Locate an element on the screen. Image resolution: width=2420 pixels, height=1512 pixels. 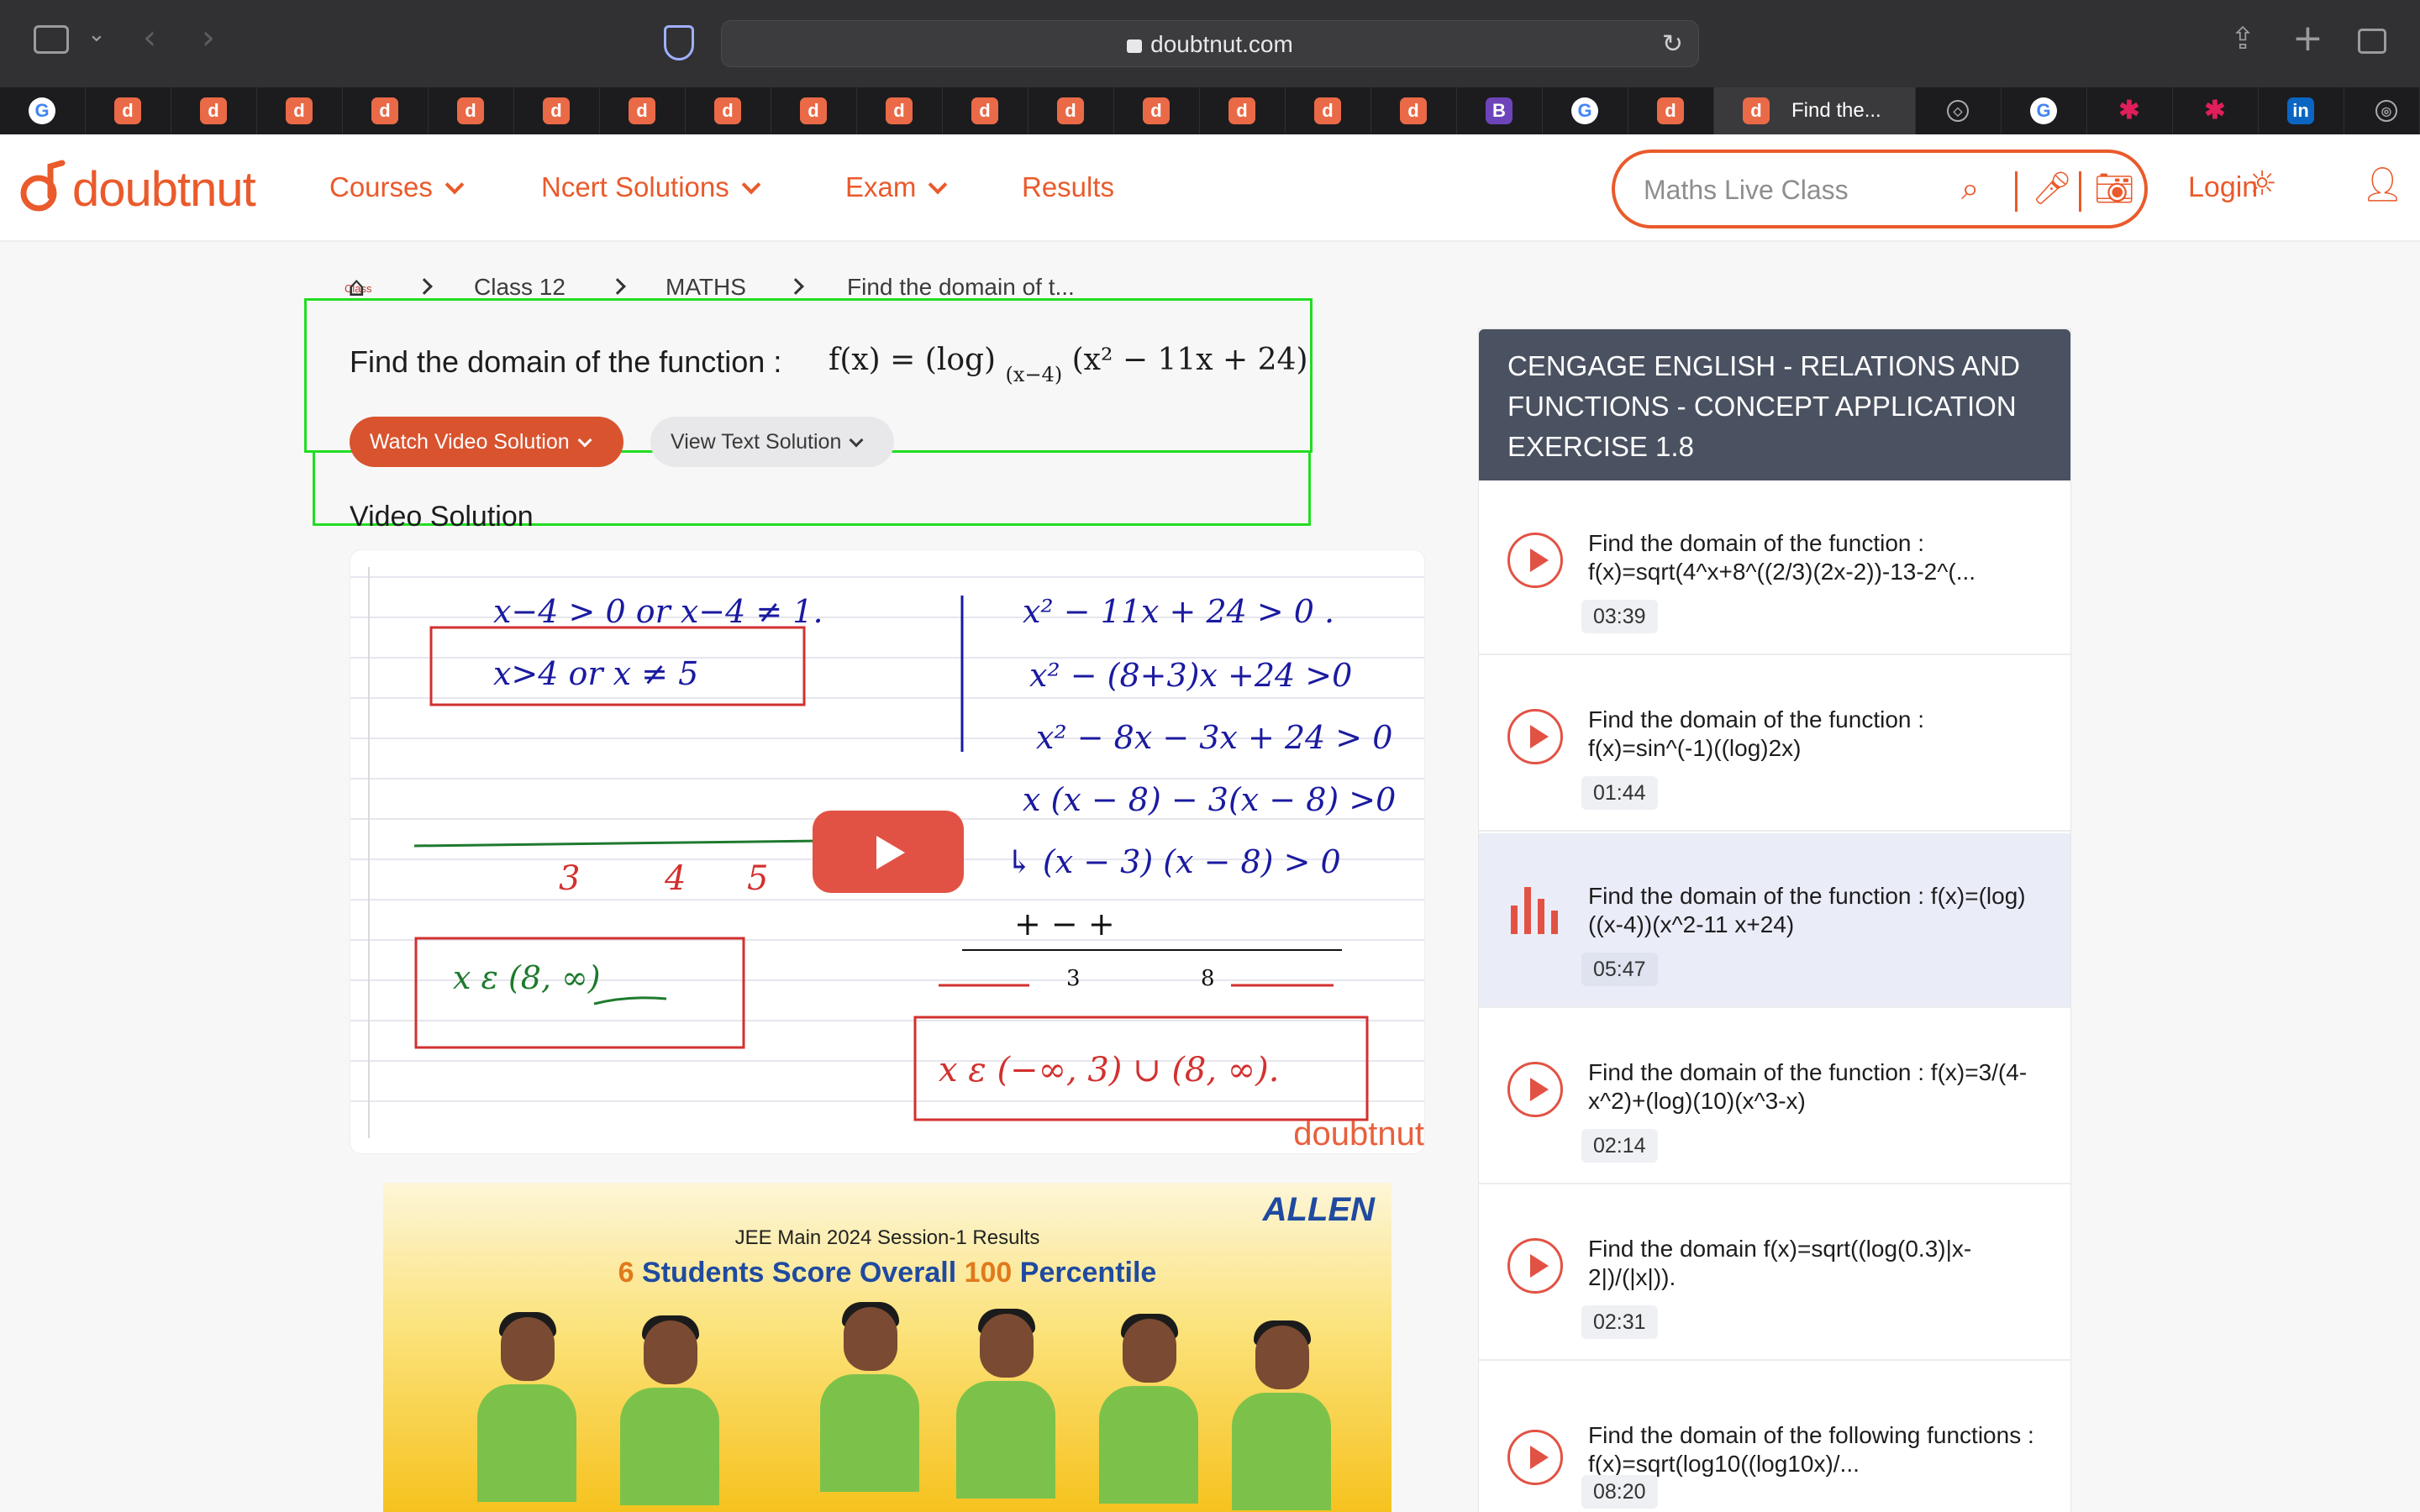
nav-label: Courses is located at coordinates (381, 186).